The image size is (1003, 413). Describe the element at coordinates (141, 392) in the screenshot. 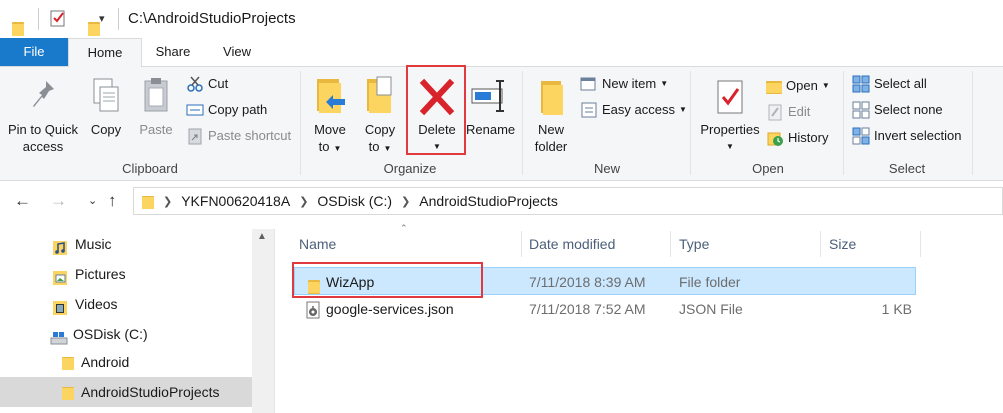

I see `nav-item-androidstudioprojects: AndroidStudioProjects` at that location.